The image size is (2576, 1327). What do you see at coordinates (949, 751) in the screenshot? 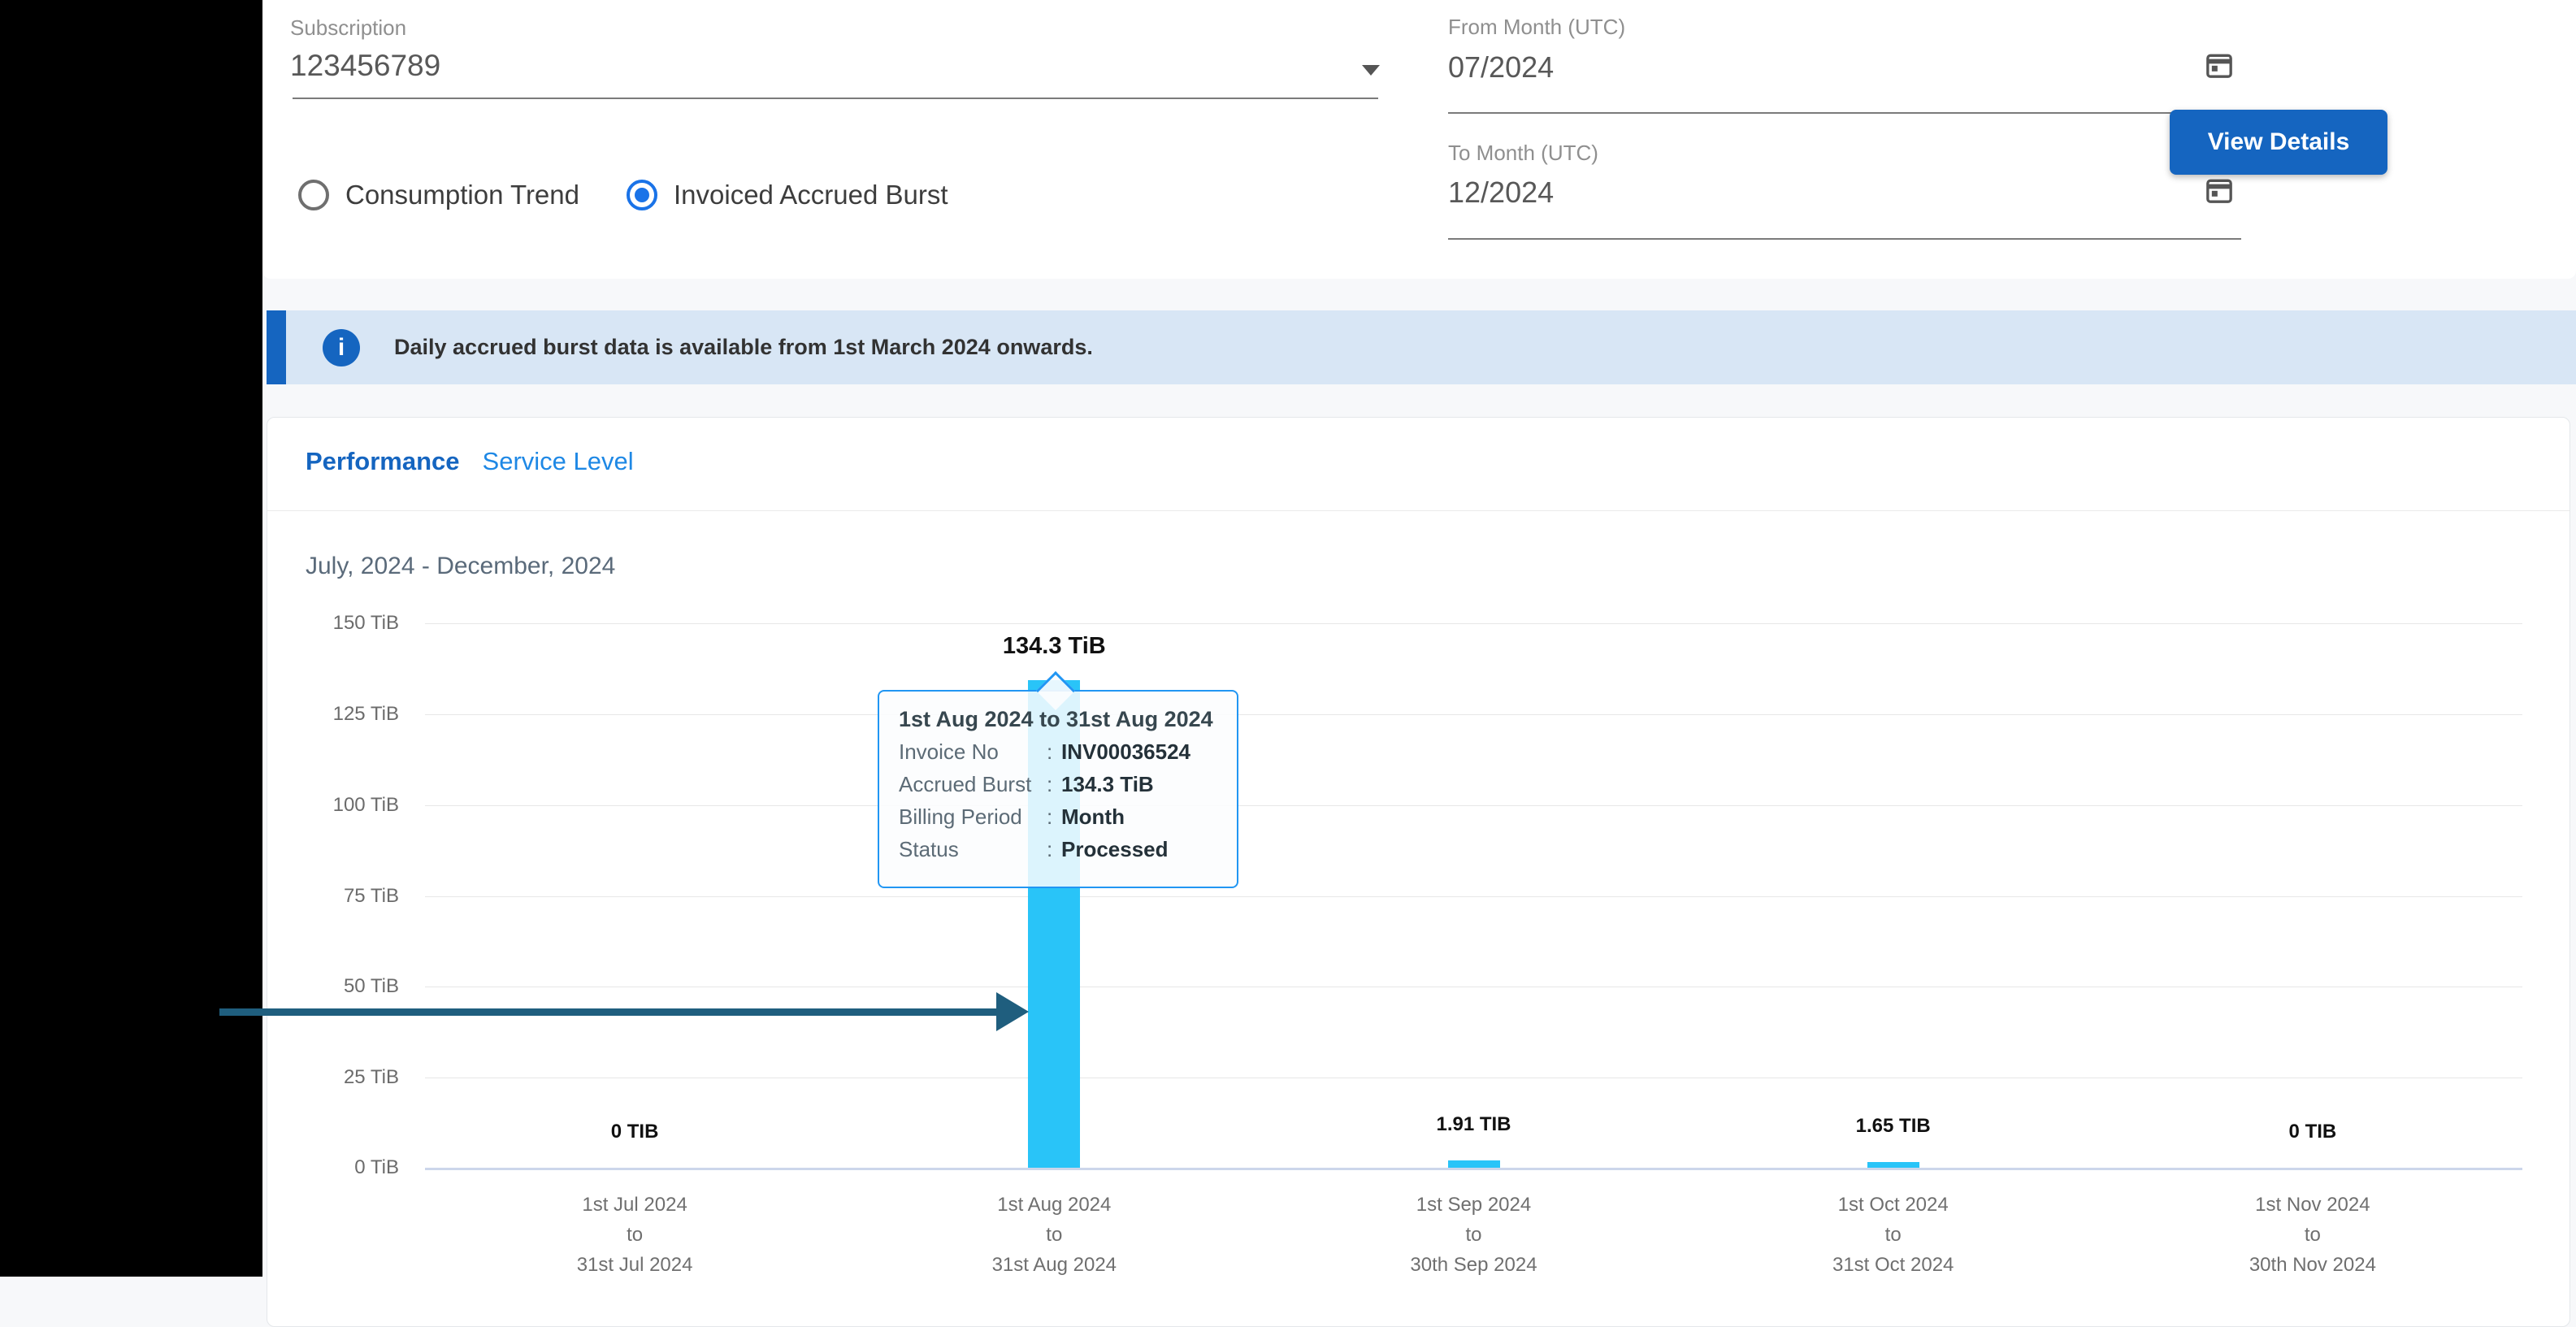
I see `tooltip-row-label: Invoice No` at bounding box center [949, 751].